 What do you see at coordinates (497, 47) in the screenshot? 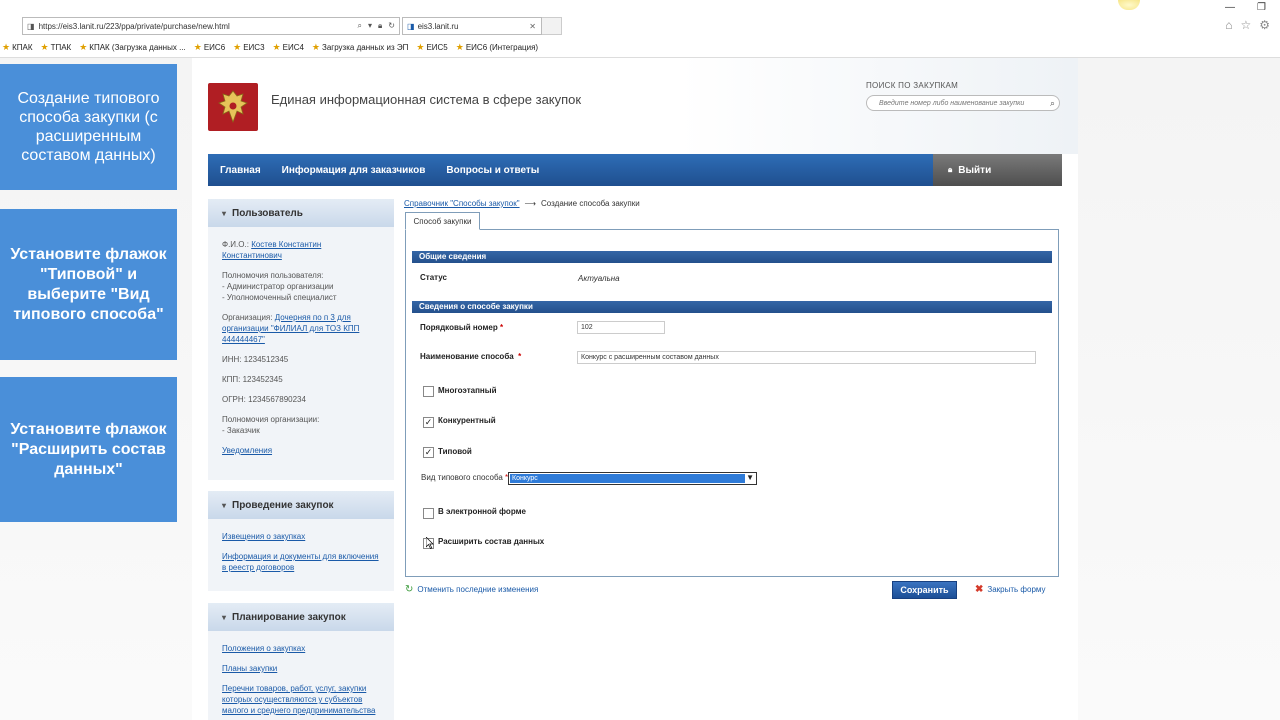
I see `favorite-item: ★ ЕИС6 (Интеграция)` at bounding box center [497, 47].